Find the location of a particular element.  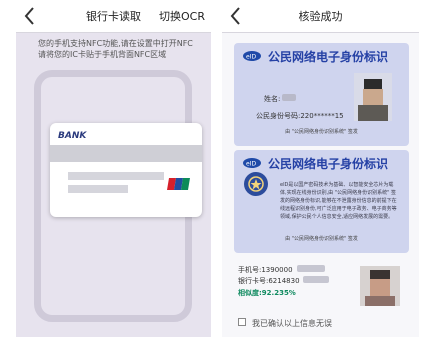

name-label: 姓名: is located at coordinates (272, 99).